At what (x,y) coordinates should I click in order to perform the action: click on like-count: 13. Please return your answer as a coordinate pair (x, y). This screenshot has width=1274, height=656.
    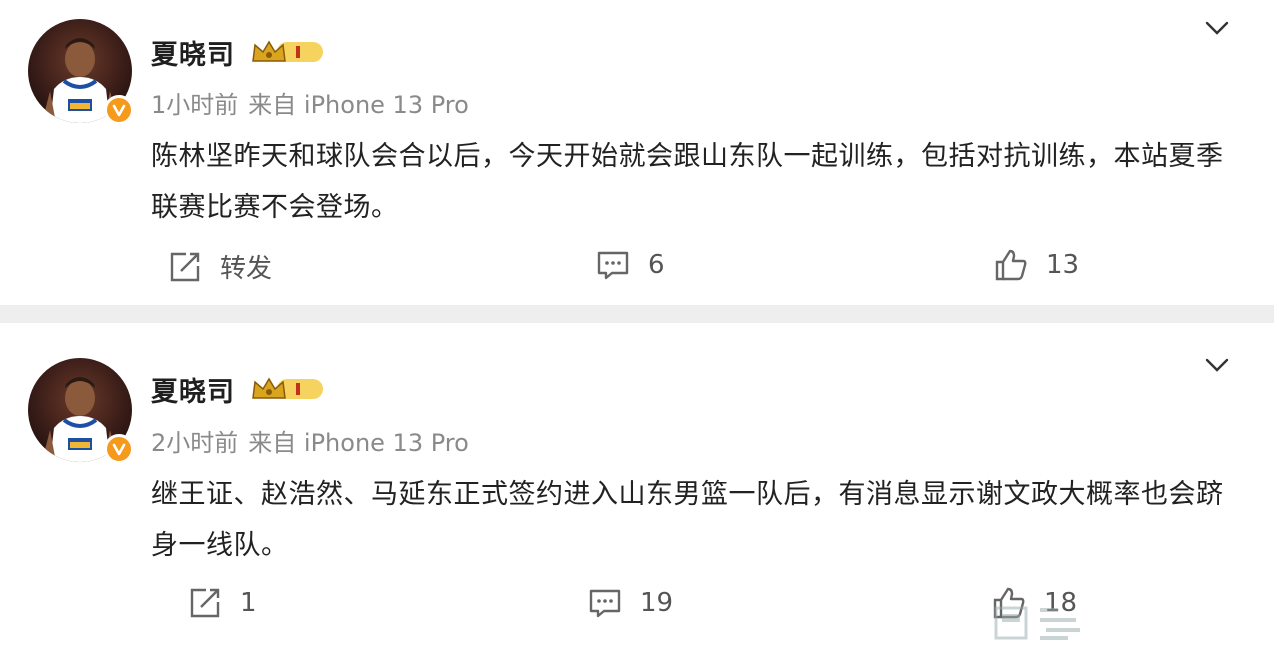
    Looking at the image, I should click on (1063, 265).